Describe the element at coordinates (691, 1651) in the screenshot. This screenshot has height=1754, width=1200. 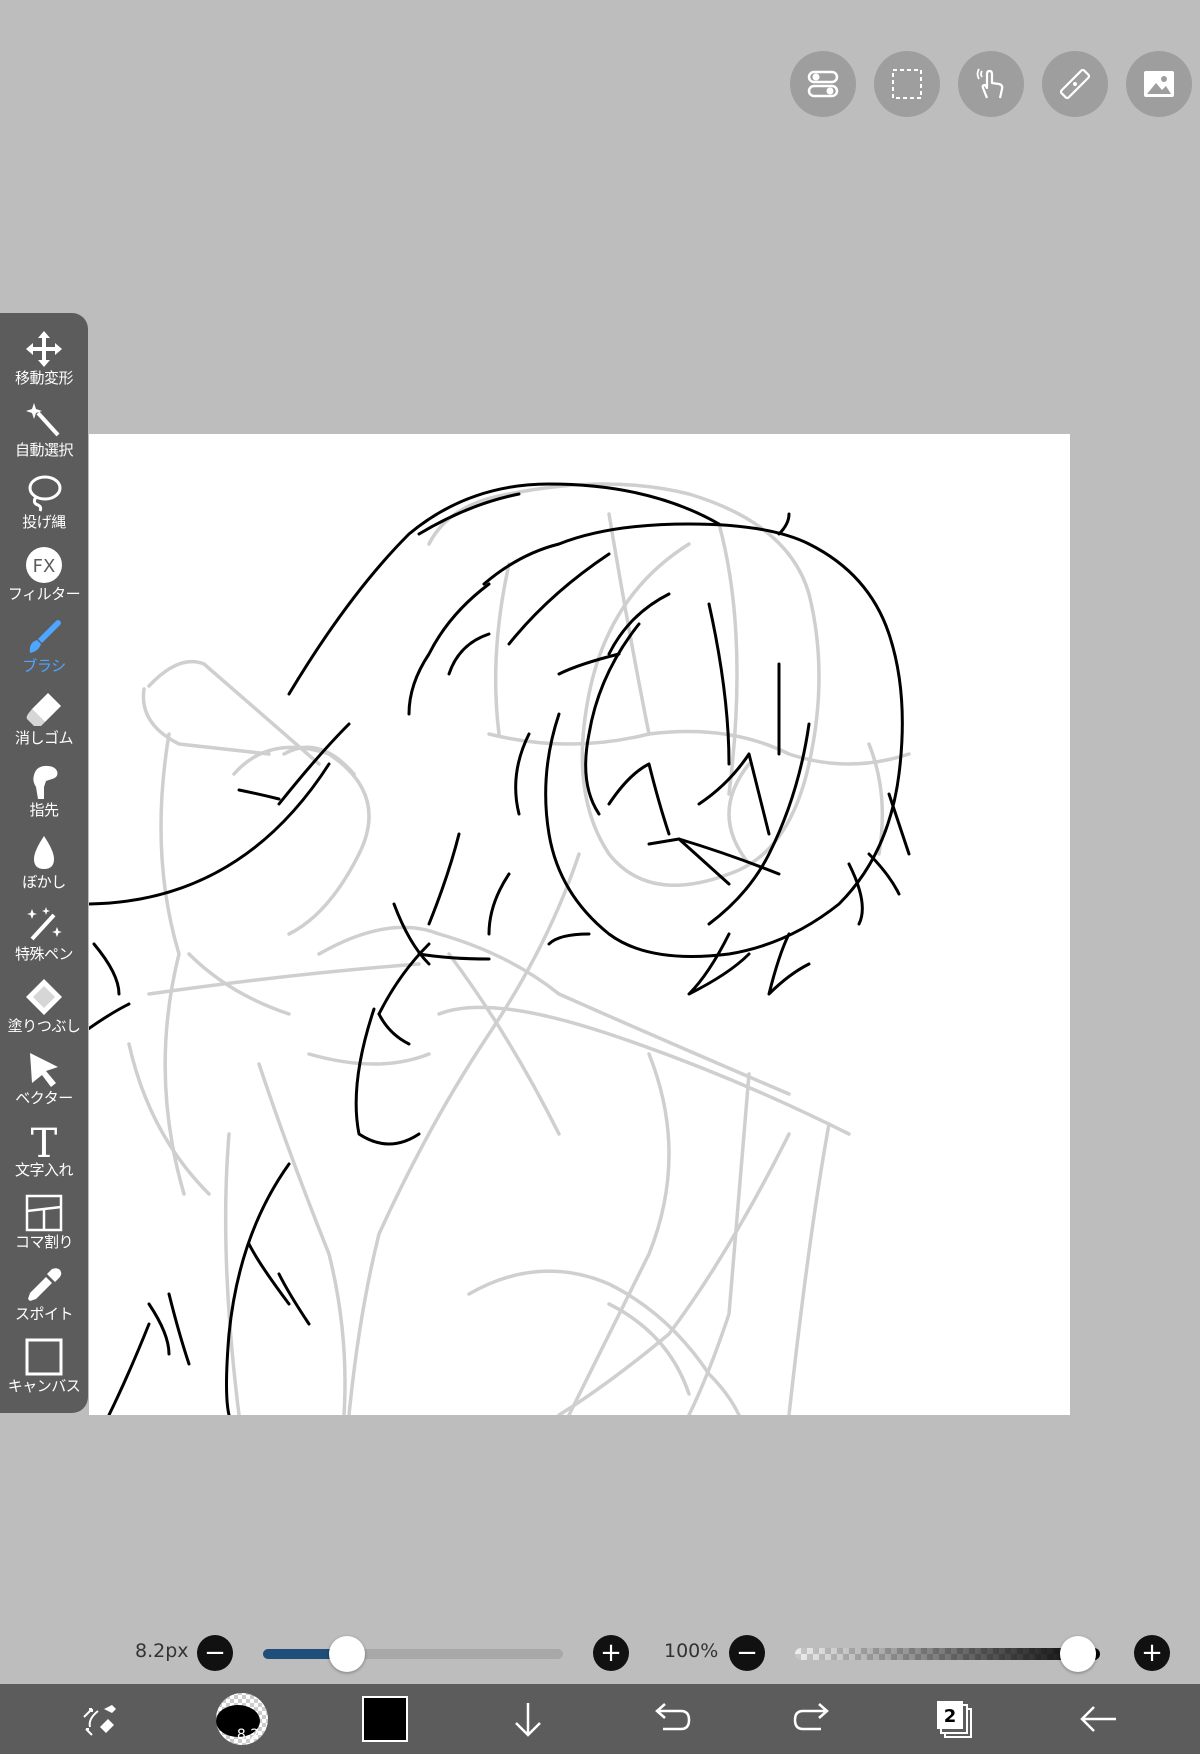
I see `opacity-label: 100%` at that location.